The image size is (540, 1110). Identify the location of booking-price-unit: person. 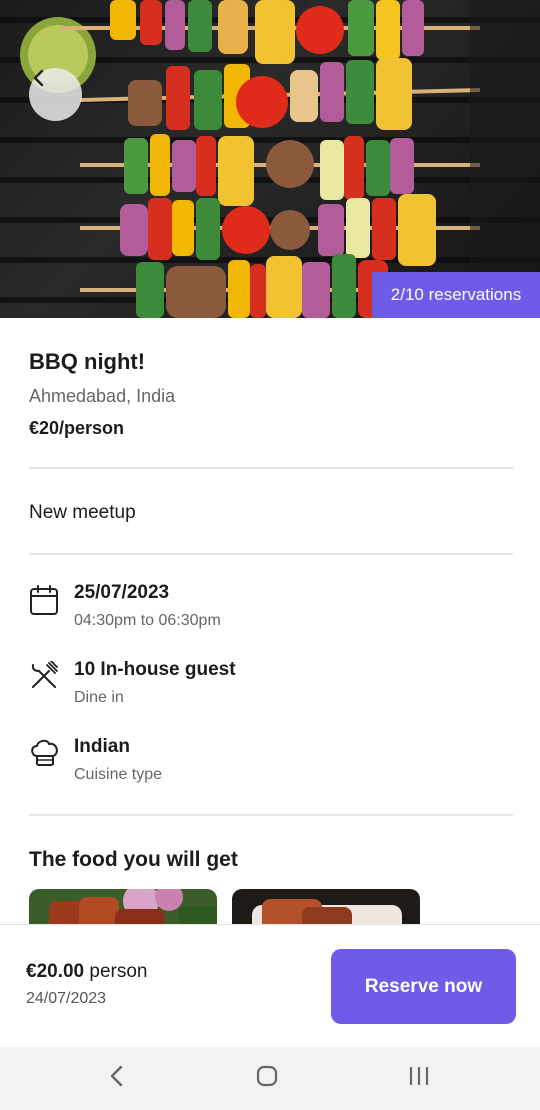
(118, 971).